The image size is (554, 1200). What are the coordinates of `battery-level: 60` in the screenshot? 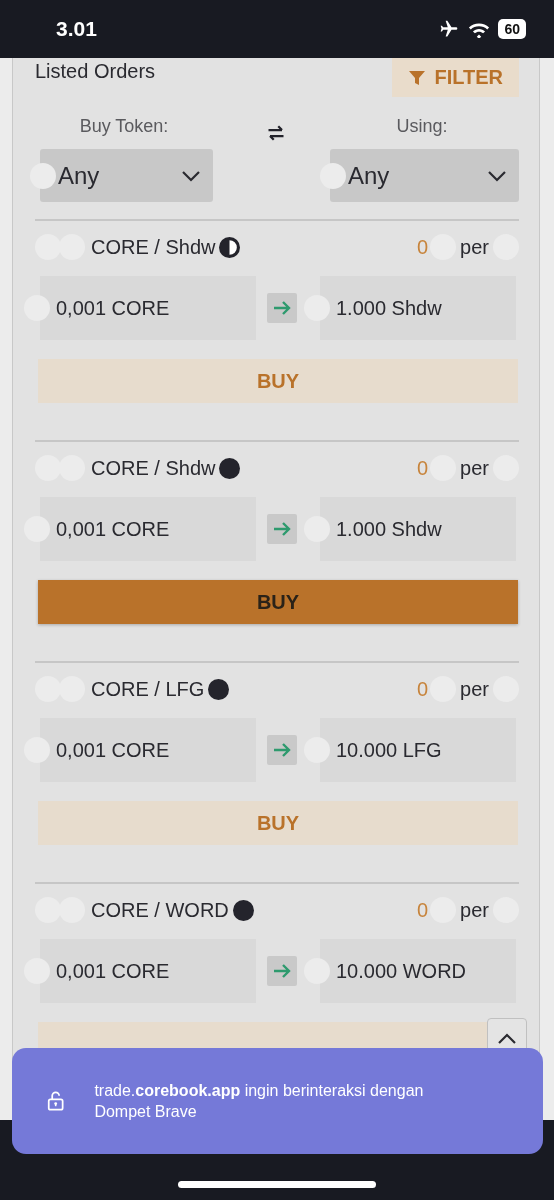 It's located at (512, 29).